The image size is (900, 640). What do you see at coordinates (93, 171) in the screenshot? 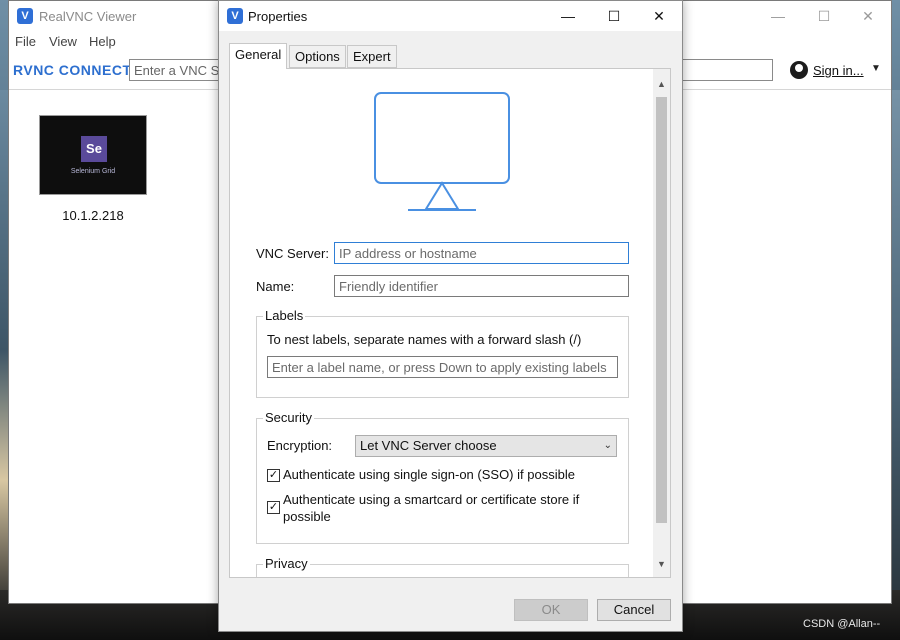
I see `thumbnail-caption: Selenium Grid` at bounding box center [93, 171].